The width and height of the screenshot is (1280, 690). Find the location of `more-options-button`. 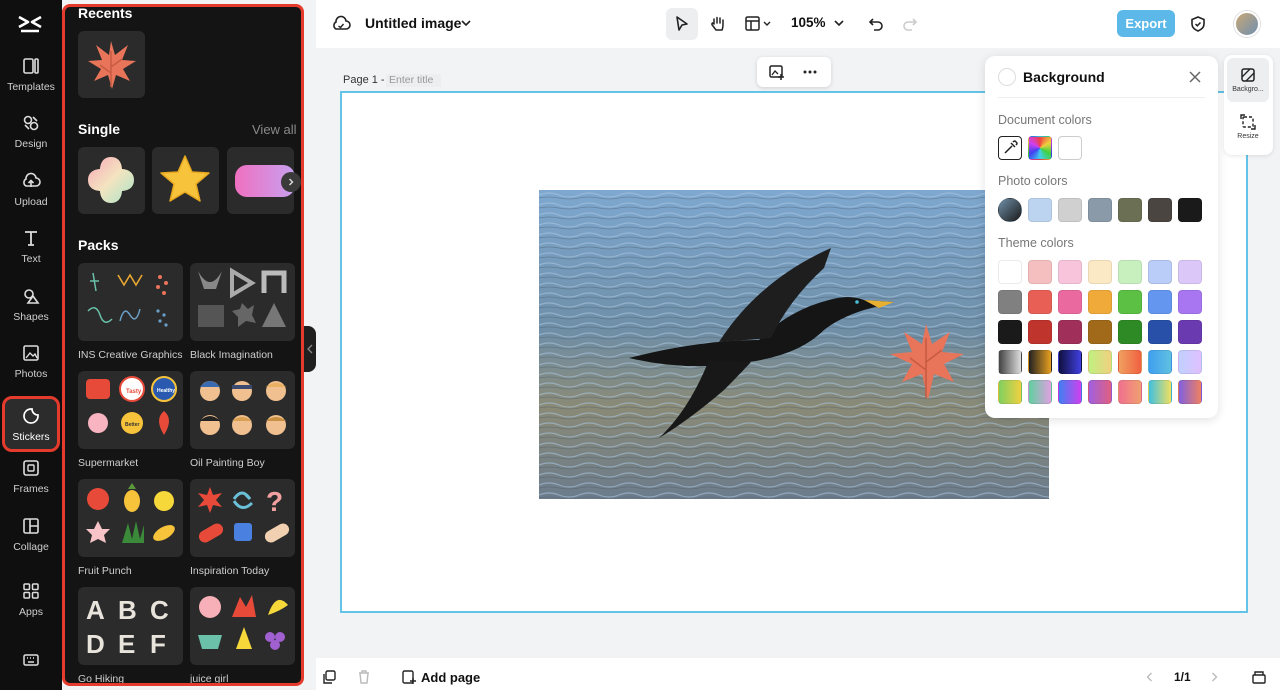

more-options-button is located at coordinates (810, 72).